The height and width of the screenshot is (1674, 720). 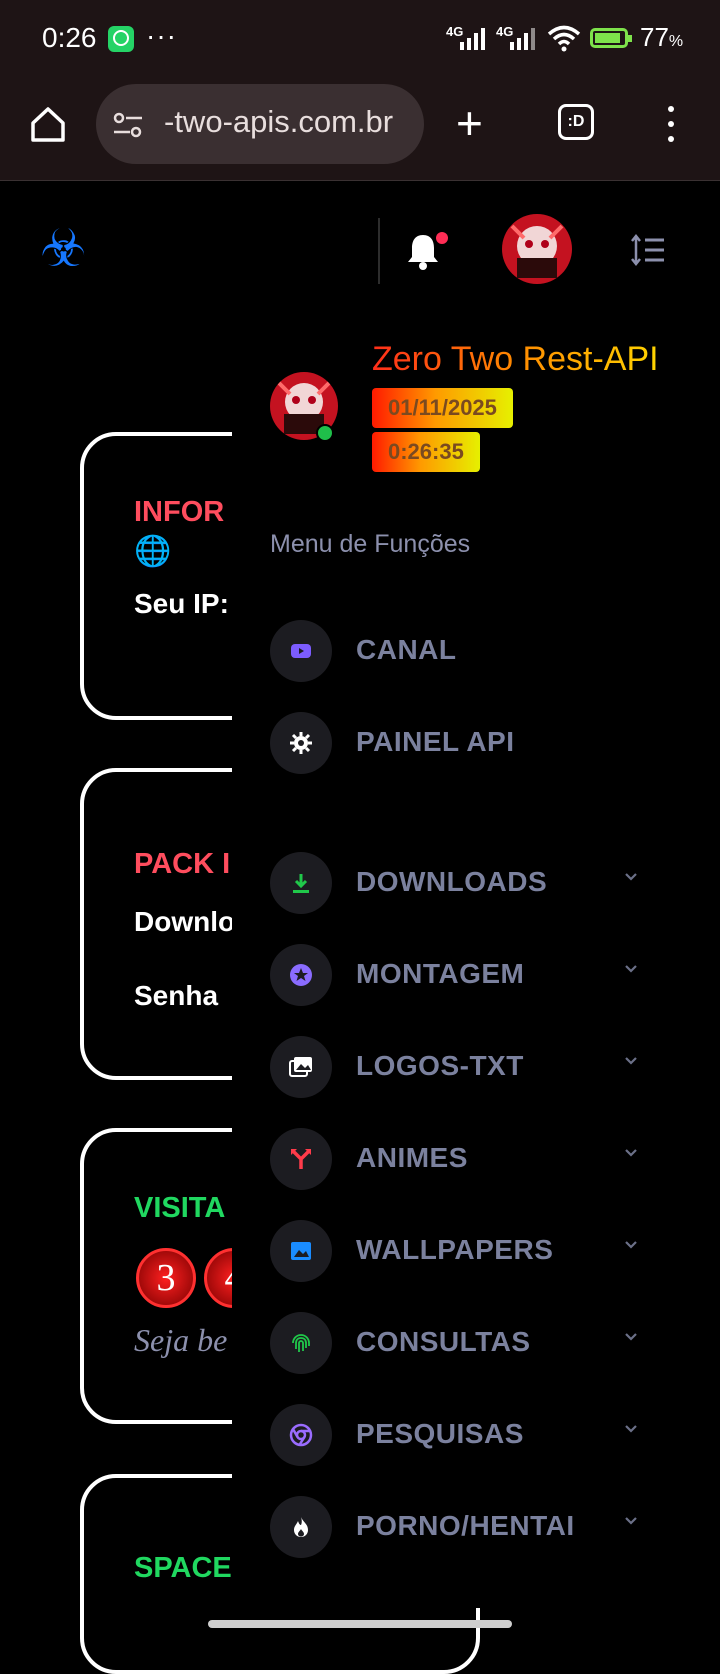 What do you see at coordinates (564, 38) in the screenshot?
I see `wifi-icon` at bounding box center [564, 38].